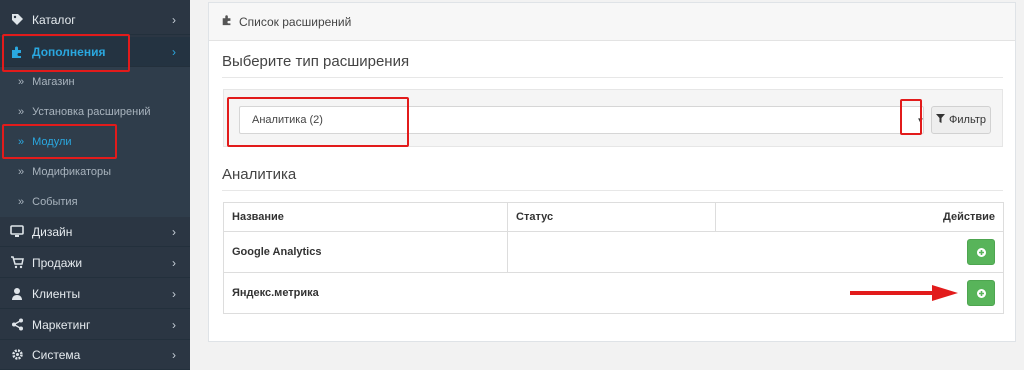 This screenshot has width=1024, height=370. What do you see at coordinates (259, 174) in the screenshot?
I see `analytics-section-title: Аналитика` at bounding box center [259, 174].